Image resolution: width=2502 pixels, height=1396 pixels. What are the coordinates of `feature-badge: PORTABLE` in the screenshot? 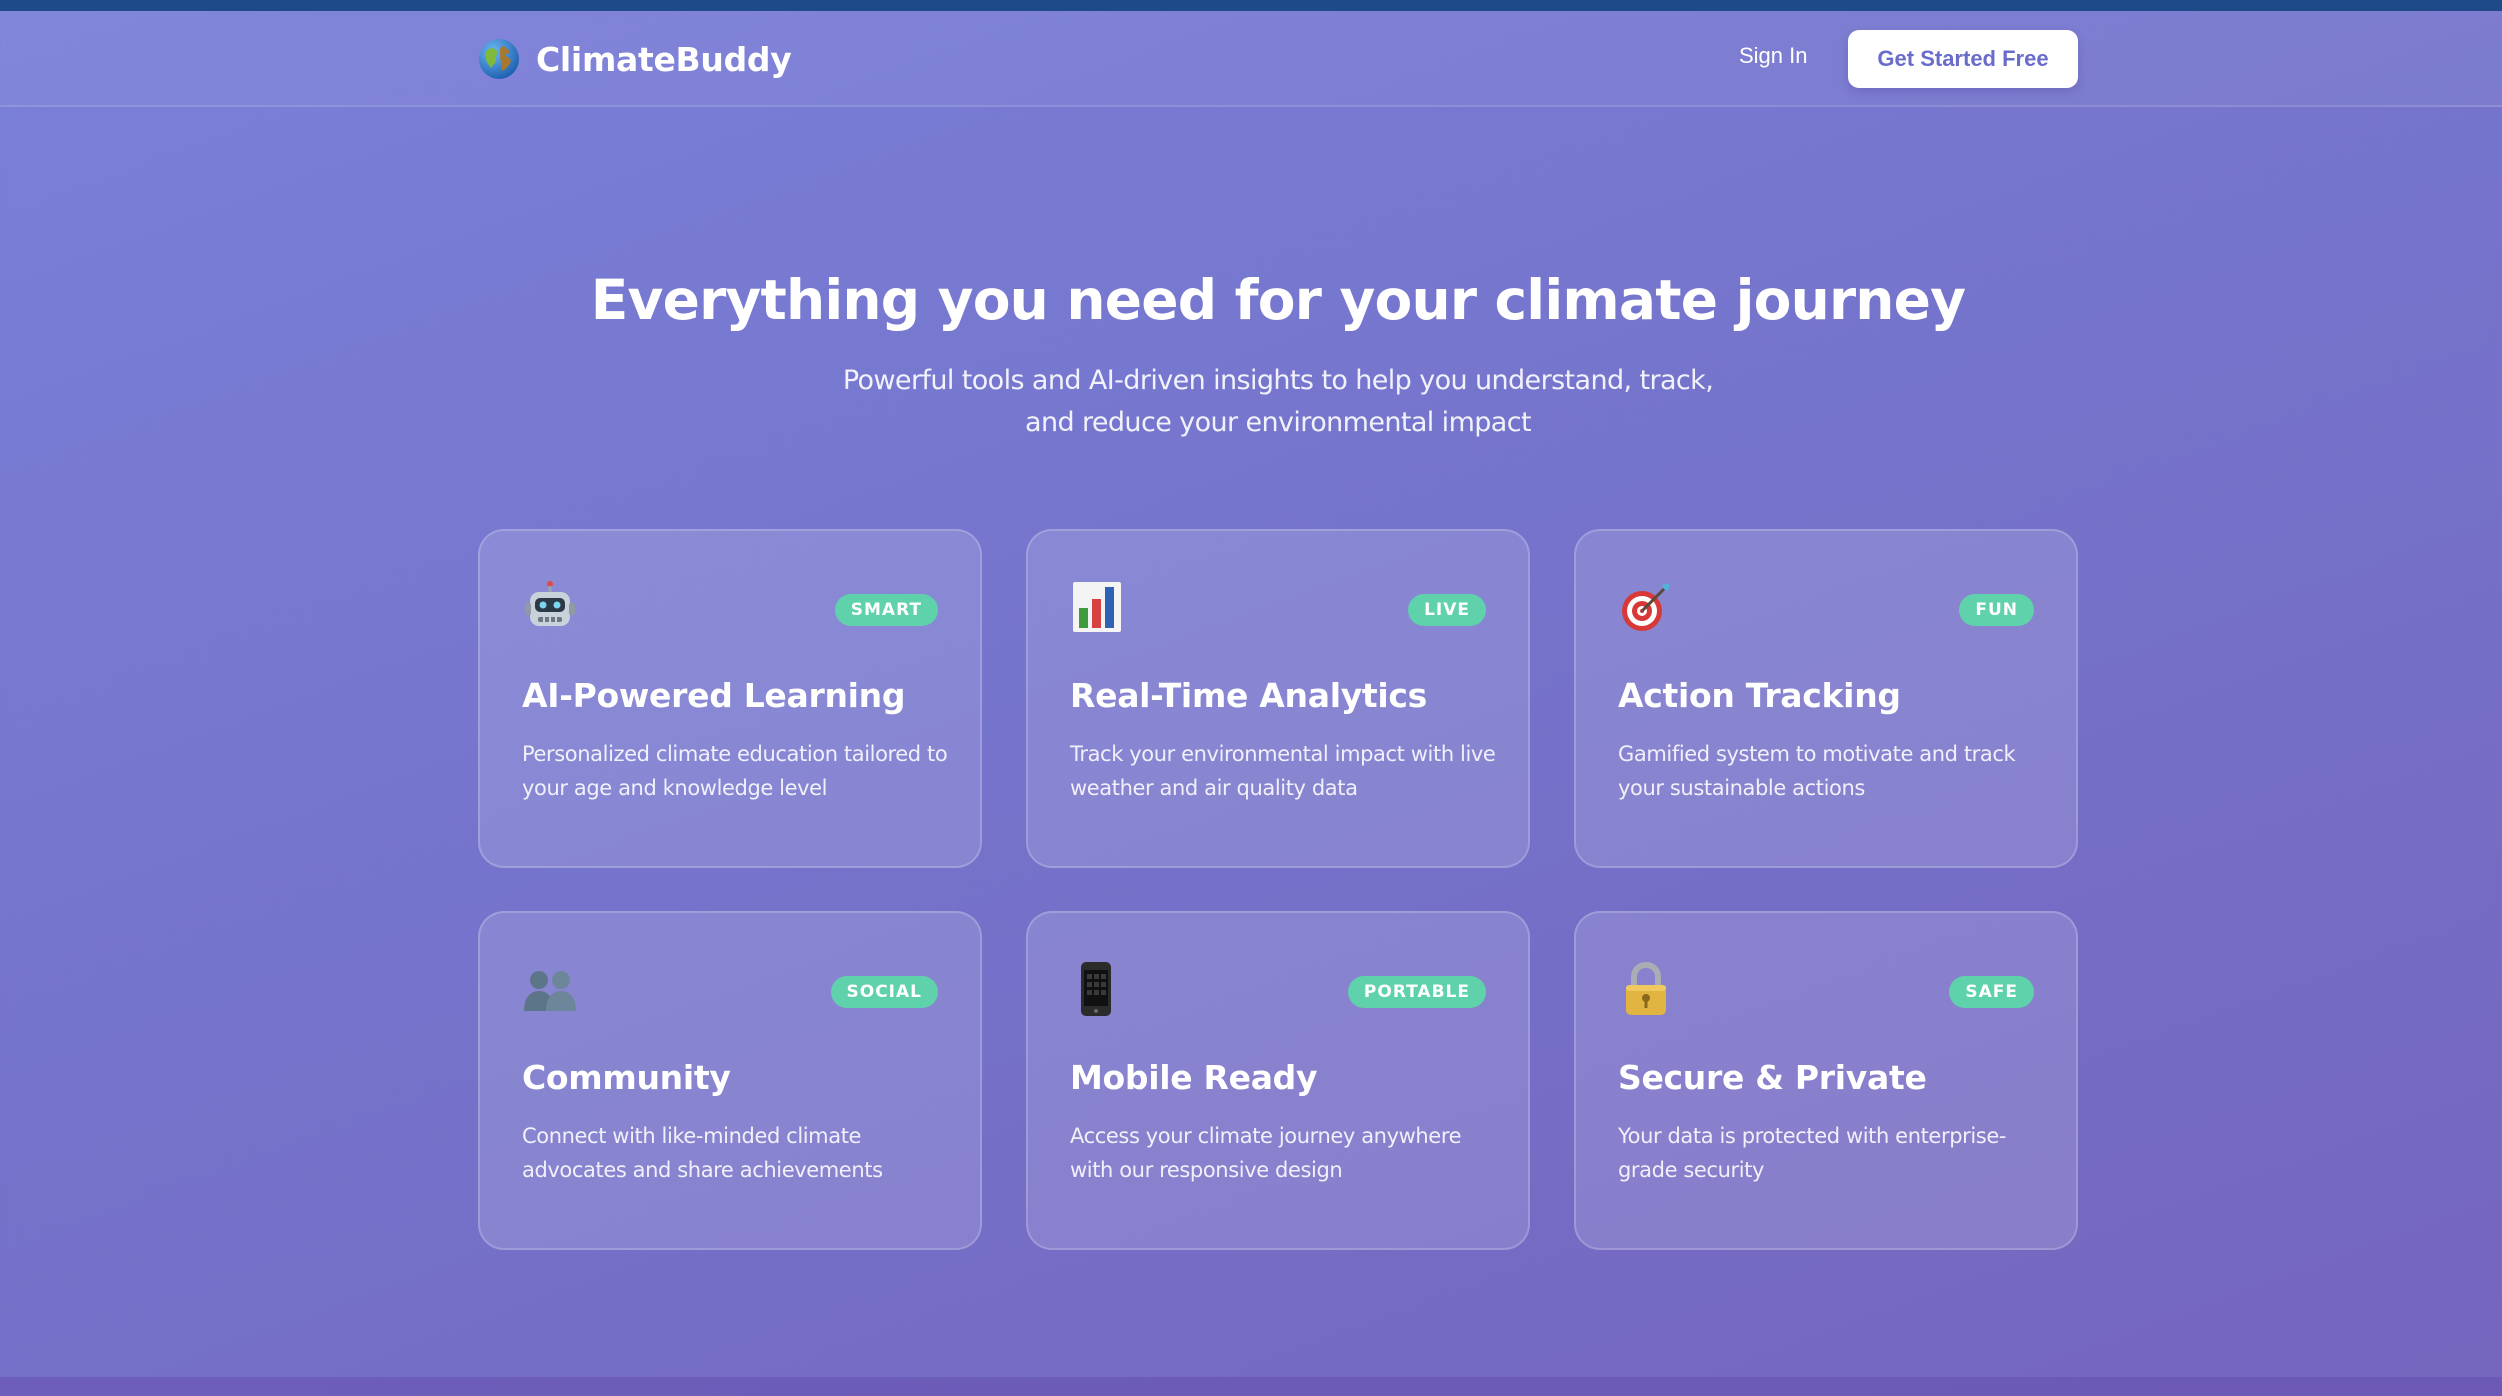 It's located at (1416, 992).